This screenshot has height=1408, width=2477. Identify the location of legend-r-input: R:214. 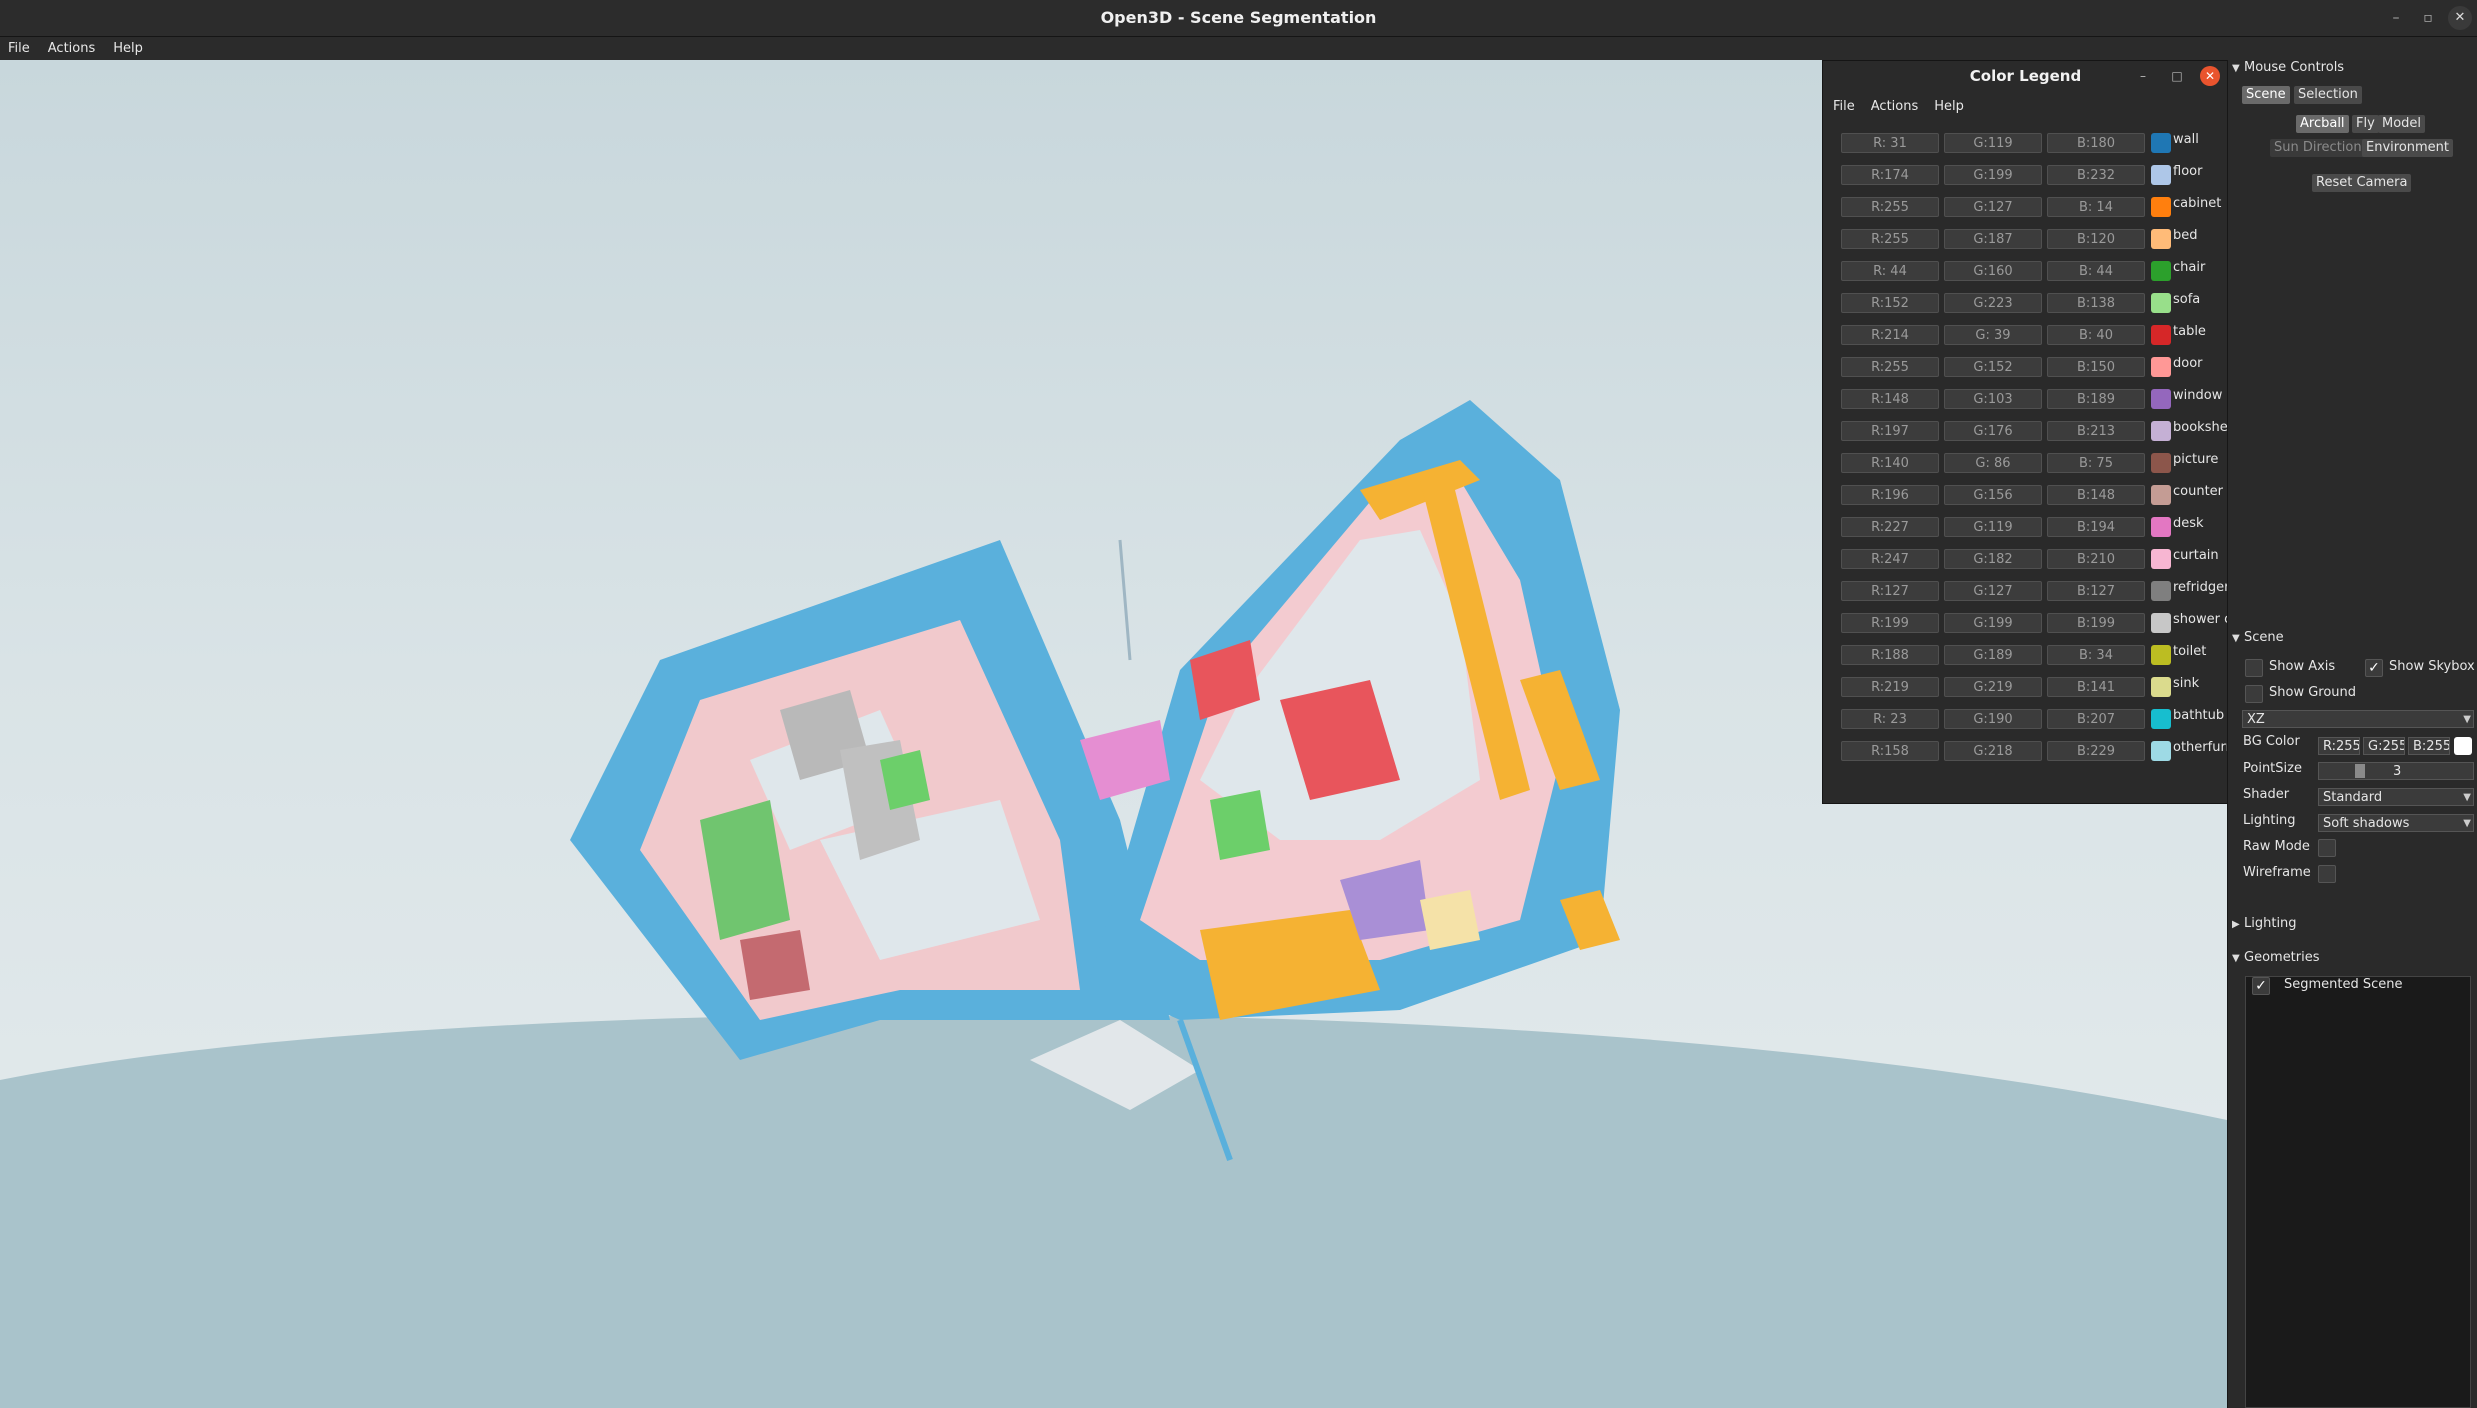
(1890, 335).